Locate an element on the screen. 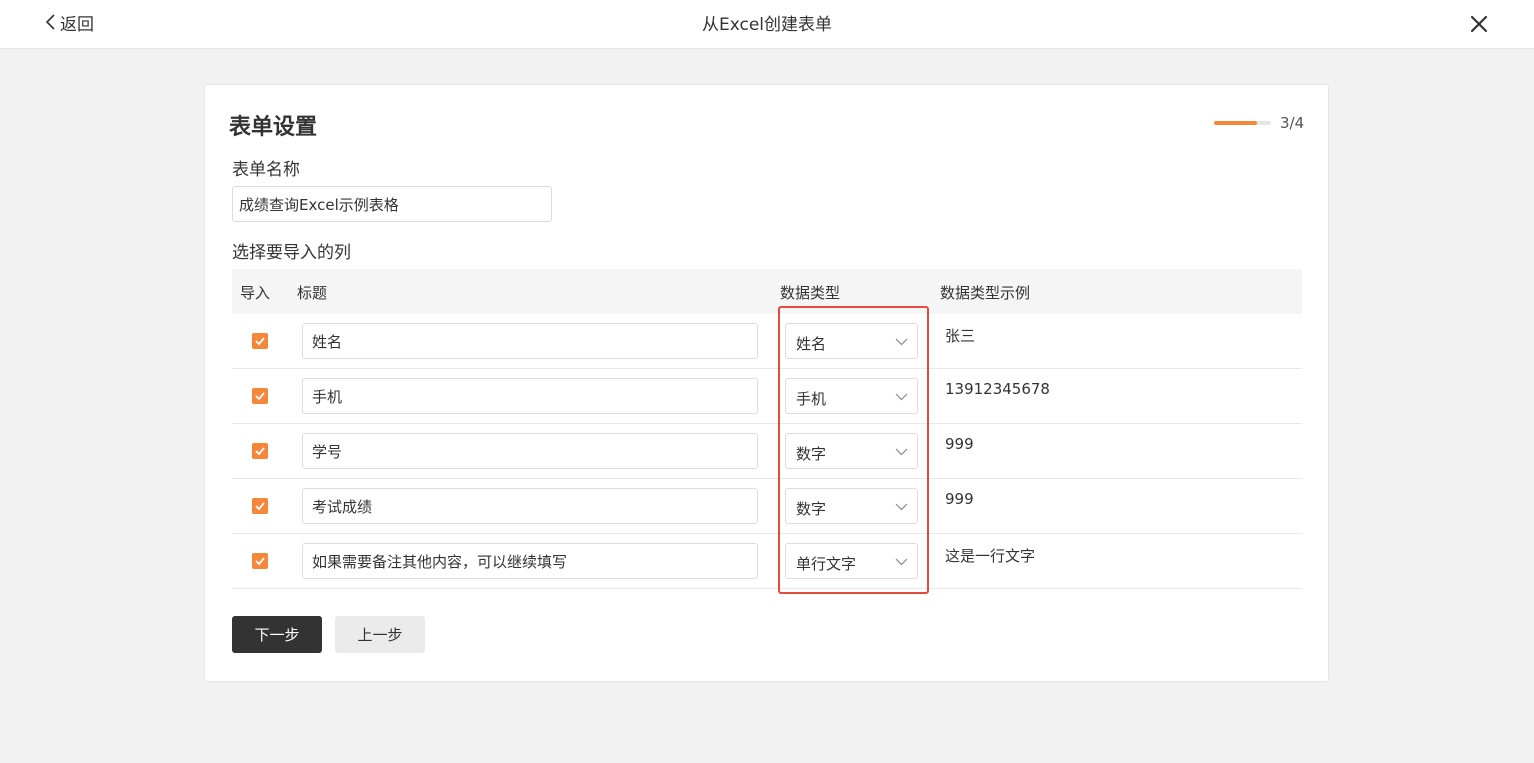 The height and width of the screenshot is (763, 1534). close-icon is located at coordinates (1479, 24).